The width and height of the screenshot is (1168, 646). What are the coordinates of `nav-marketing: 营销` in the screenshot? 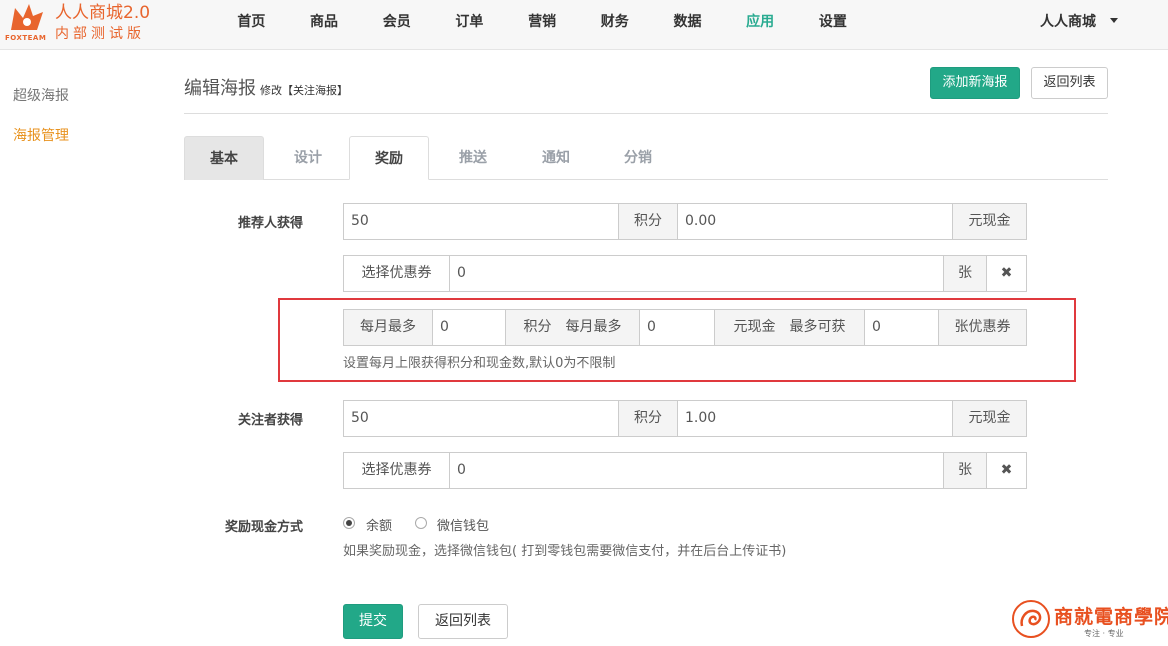 It's located at (542, 25).